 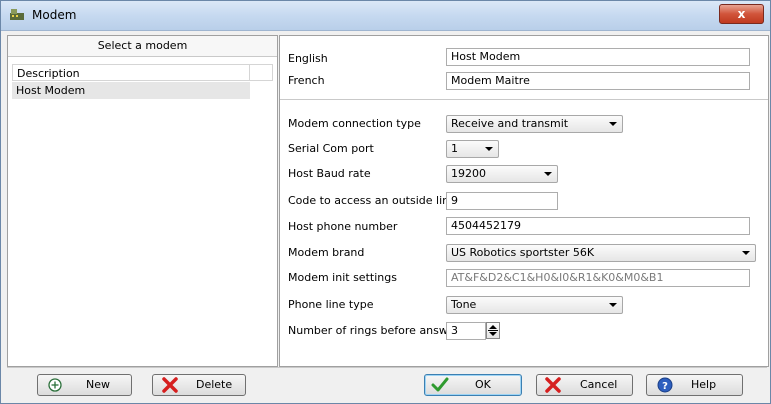 I want to click on ok-button: OK, so click(x=473, y=385).